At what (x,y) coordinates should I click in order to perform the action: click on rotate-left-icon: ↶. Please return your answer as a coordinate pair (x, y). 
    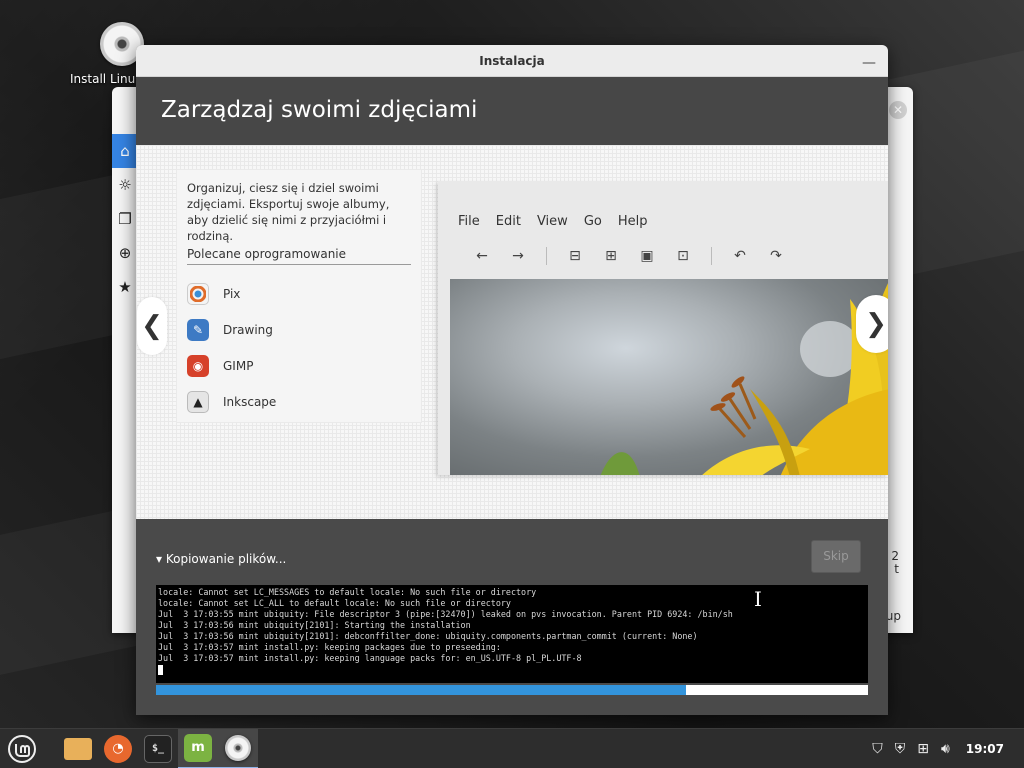
    Looking at the image, I should click on (740, 256).